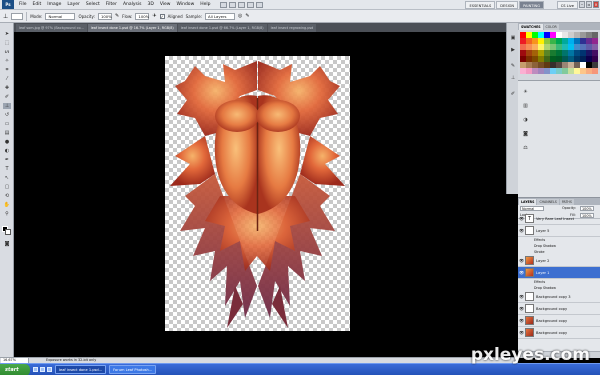  What do you see at coordinates (23, 5) in the screenshot?
I see `menu-file: File` at bounding box center [23, 5].